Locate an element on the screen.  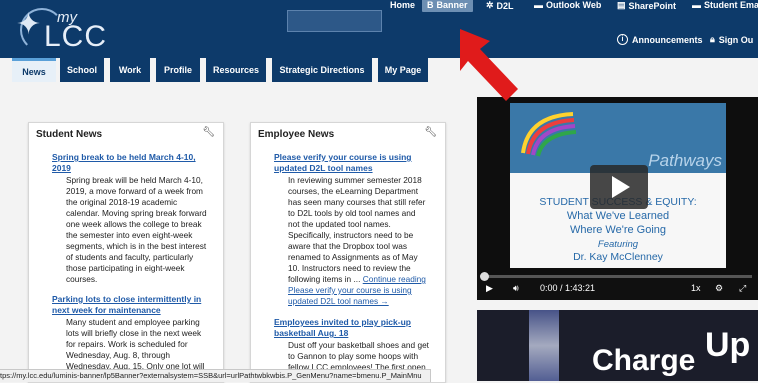
tab-strategic-directions: Strategic Directions is located at coordinates (322, 70).